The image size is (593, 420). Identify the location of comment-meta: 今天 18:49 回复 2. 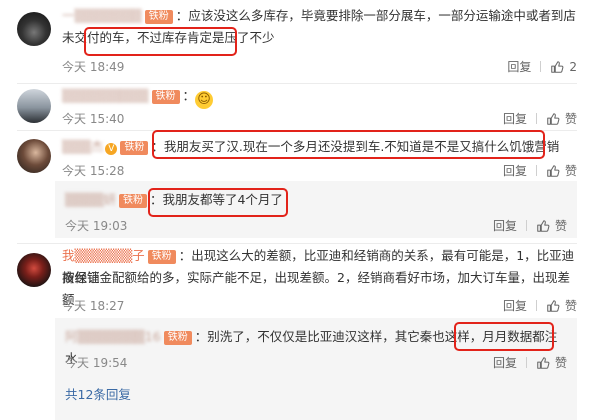
(319, 67).